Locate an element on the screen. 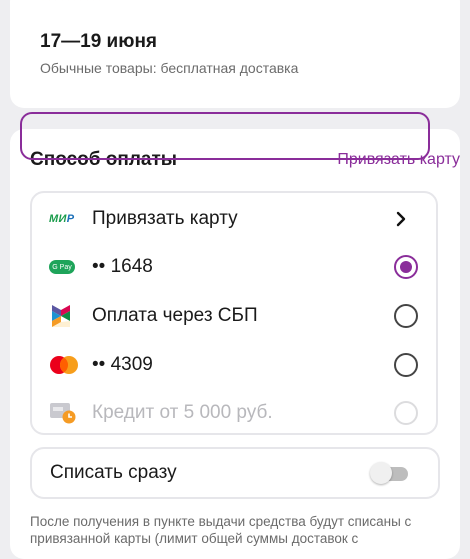 The image size is (470, 559). method-label: •• 4309 is located at coordinates (122, 364).